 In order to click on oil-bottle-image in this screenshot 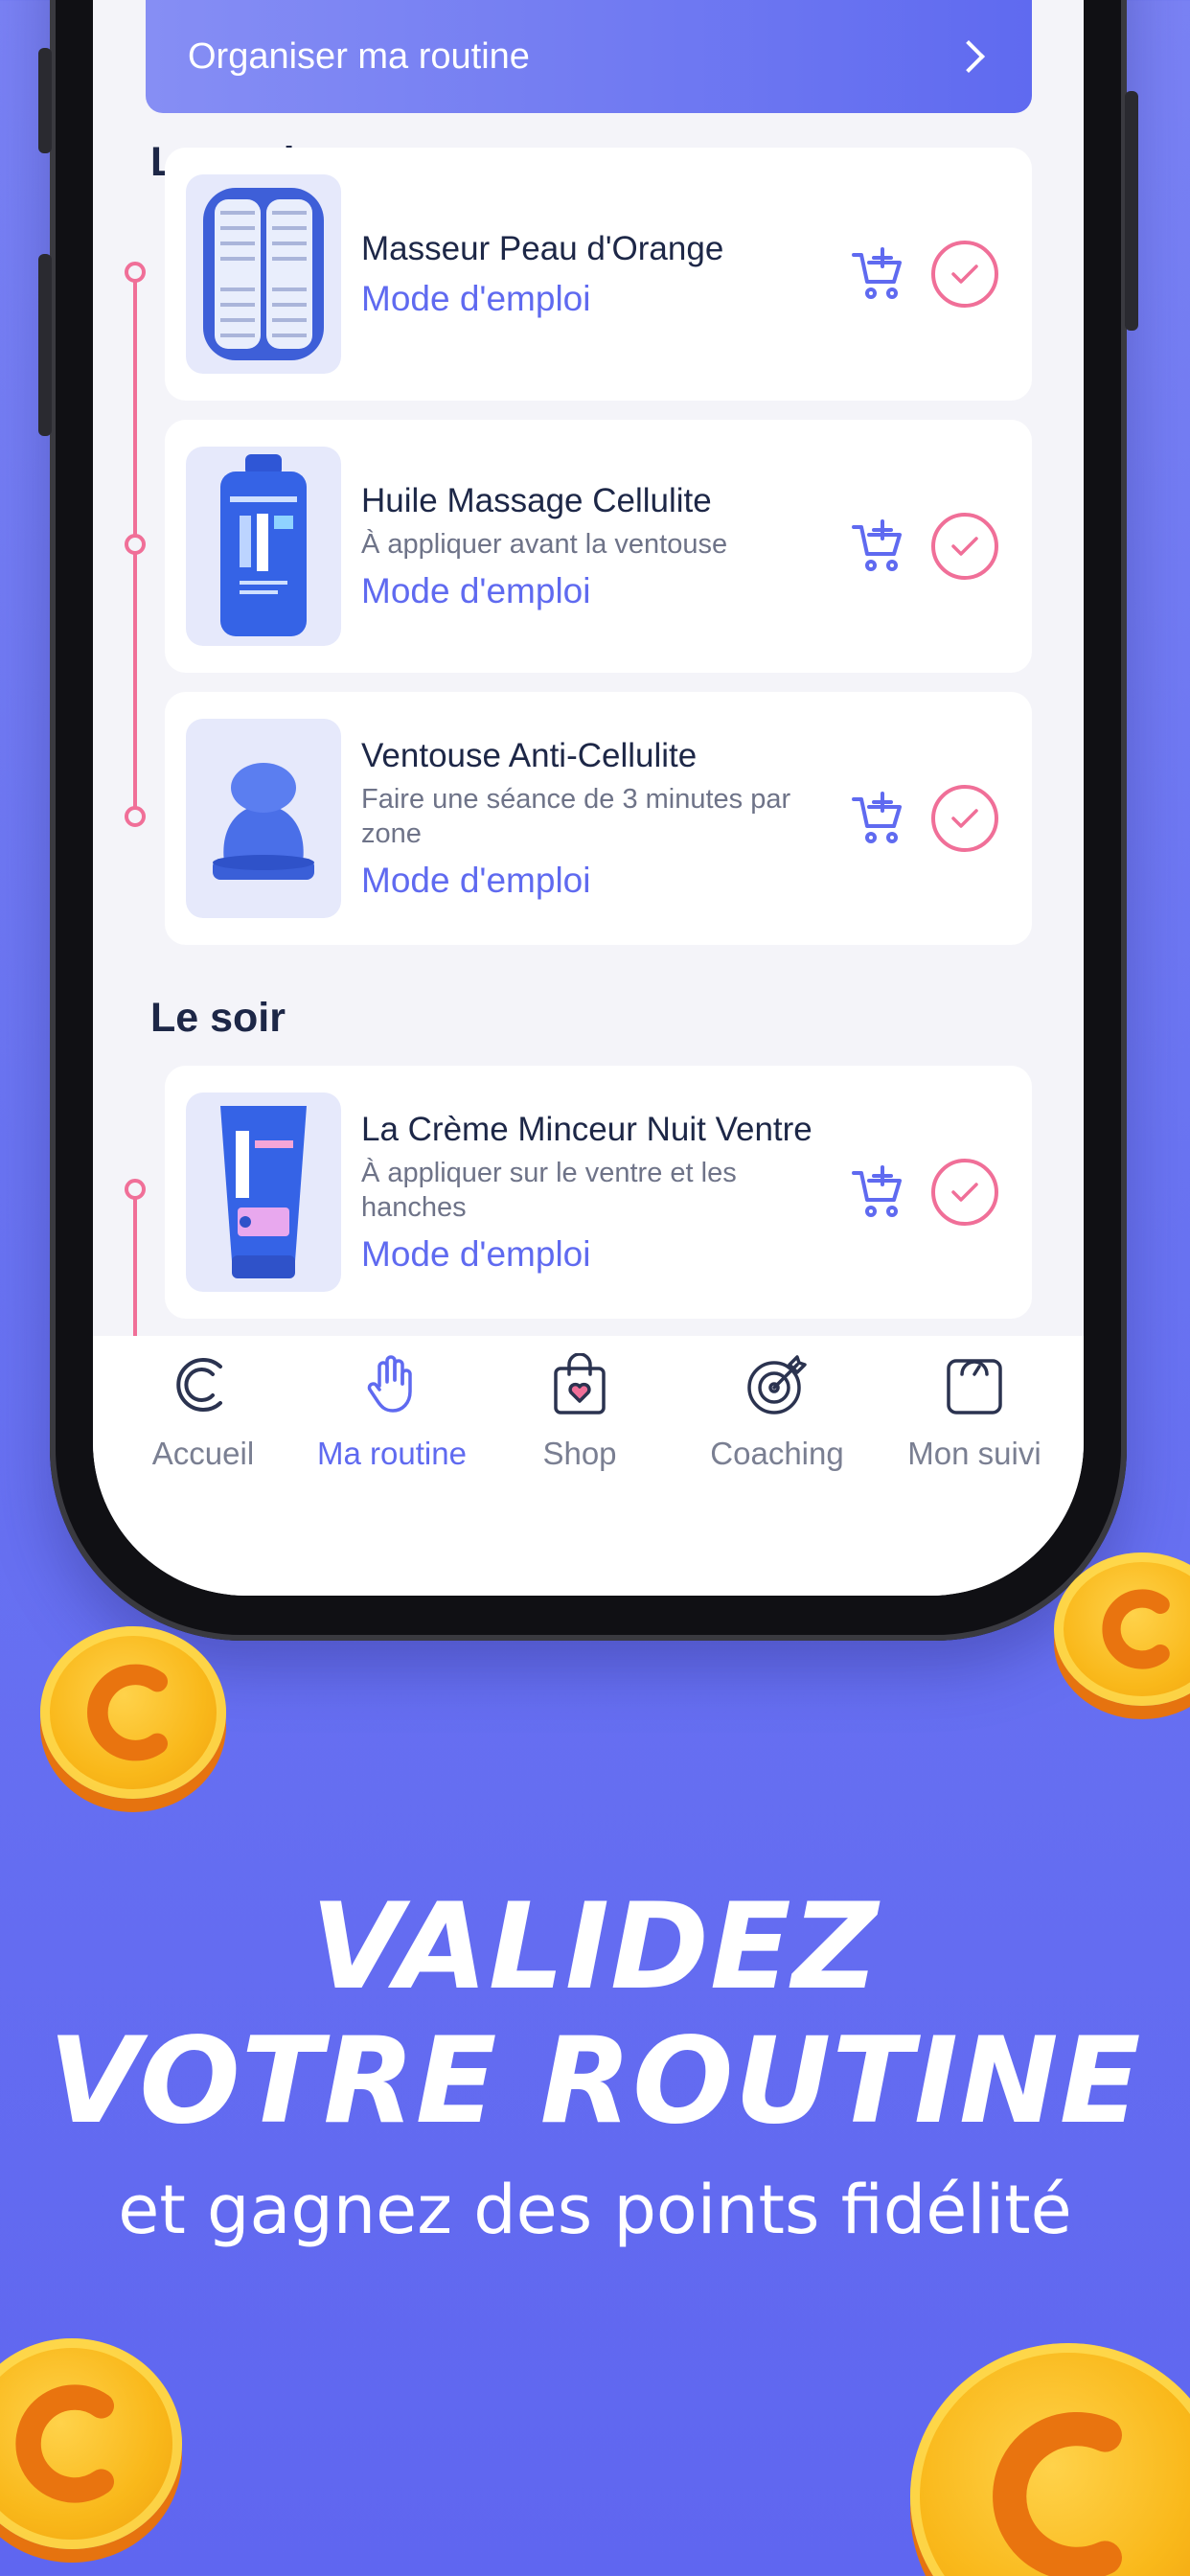, I will do `click(264, 546)`.